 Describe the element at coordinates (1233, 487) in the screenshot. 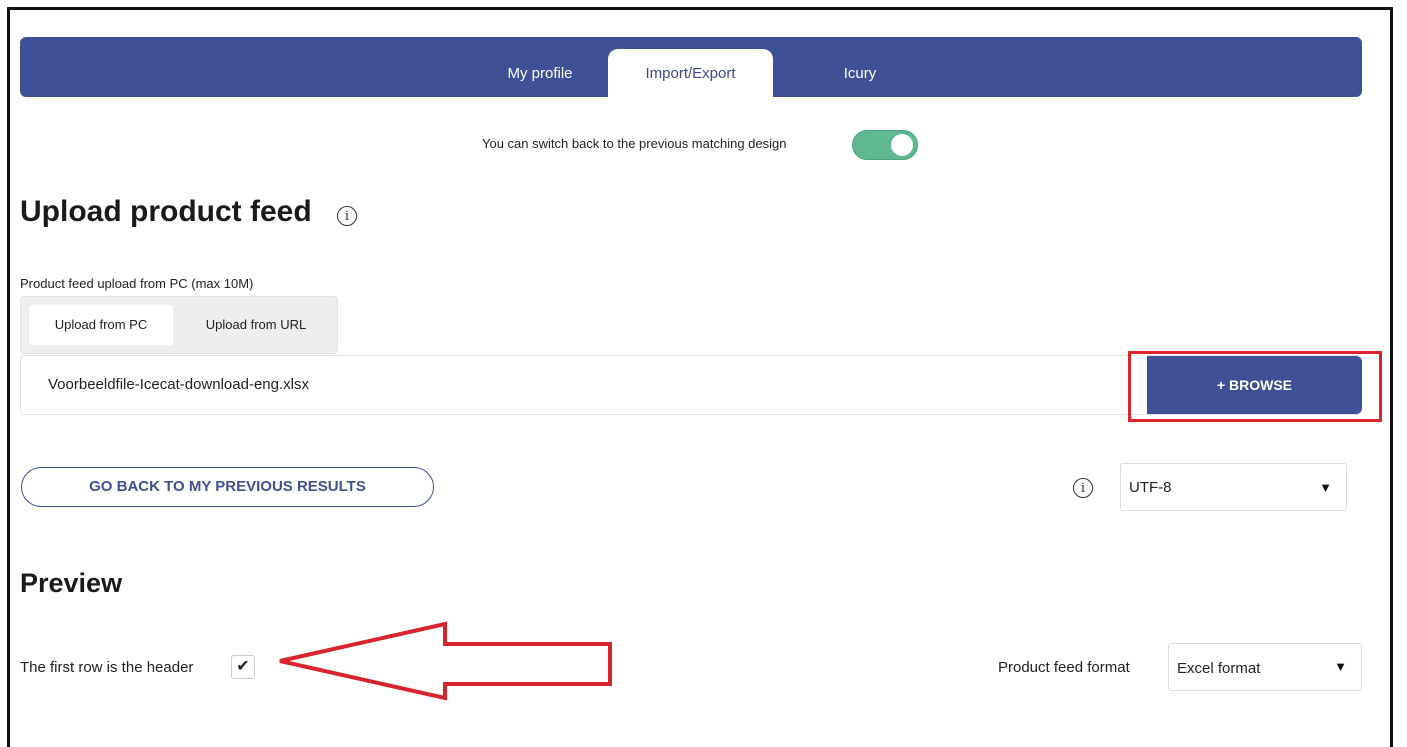

I see `encoding-select: UTF-8 ▼` at that location.